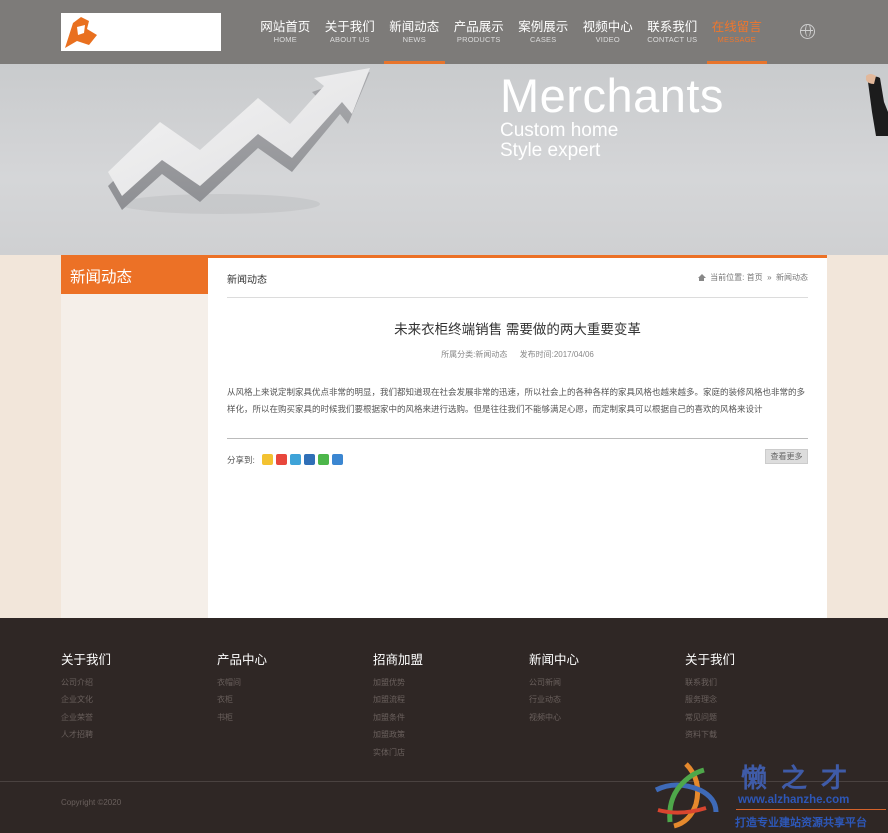 This screenshot has width=888, height=833. I want to click on nav-item-products: 产品展示 PRODUCTS, so click(479, 32).